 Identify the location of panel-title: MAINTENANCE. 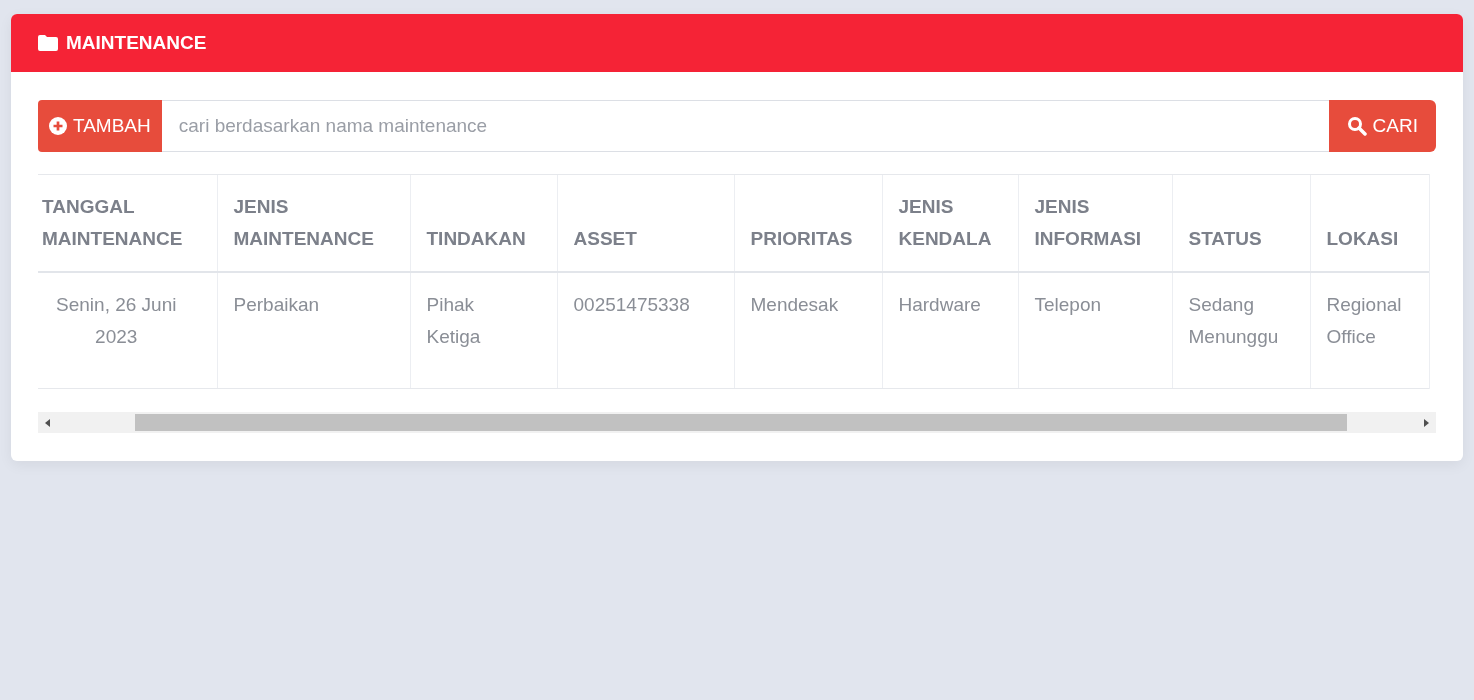
(136, 43).